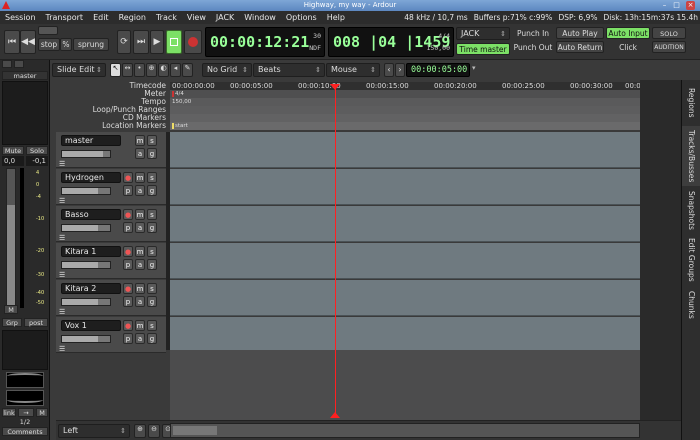 Image resolution: width=700 pixels, height=440 pixels. I want to click on track-name-field: Kitara 2, so click(91, 288).